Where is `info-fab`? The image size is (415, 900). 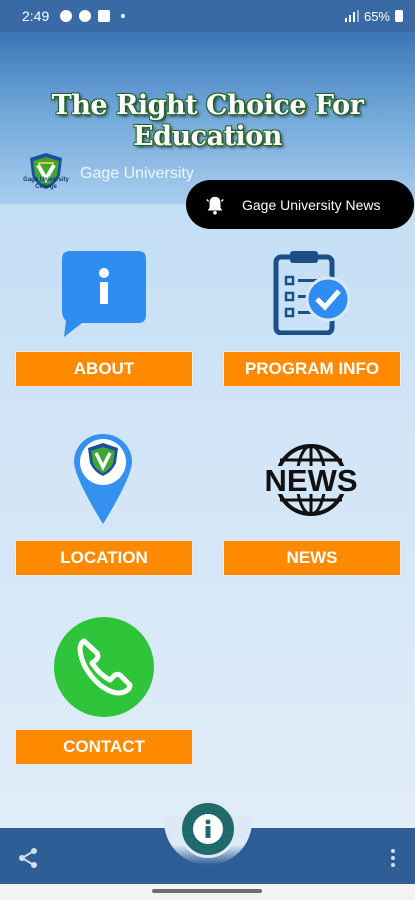
info-fab is located at coordinates (208, 829).